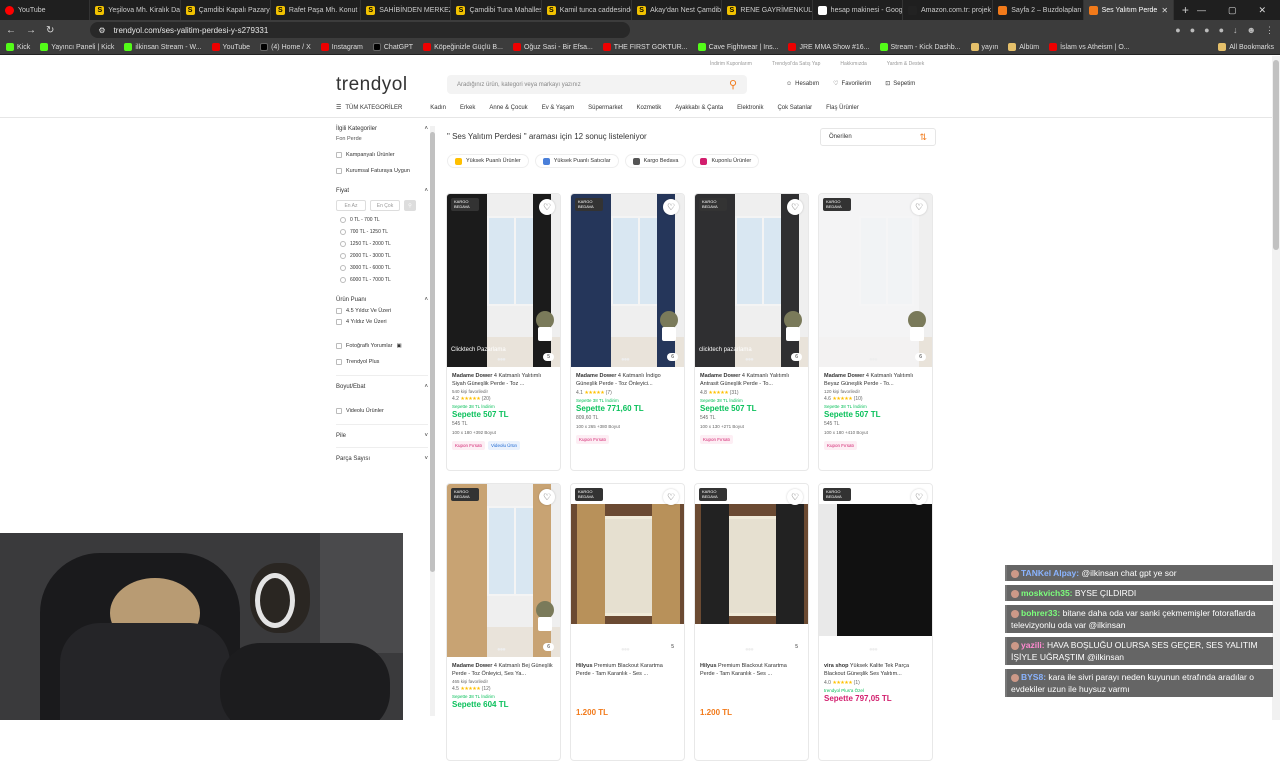 The image size is (1280, 761). Describe the element at coordinates (351, 205) in the screenshot. I see `min-price-input: En Az` at that location.